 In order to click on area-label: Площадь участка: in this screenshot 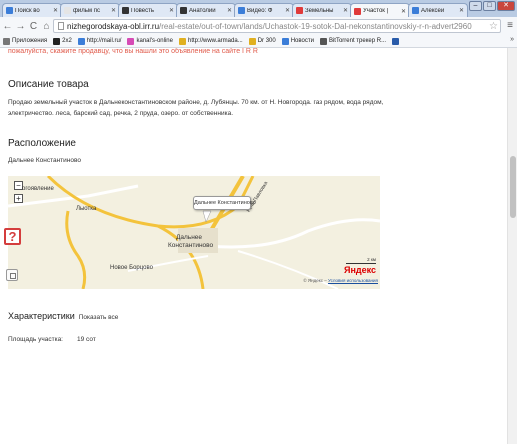, I will do `click(35, 339)`.